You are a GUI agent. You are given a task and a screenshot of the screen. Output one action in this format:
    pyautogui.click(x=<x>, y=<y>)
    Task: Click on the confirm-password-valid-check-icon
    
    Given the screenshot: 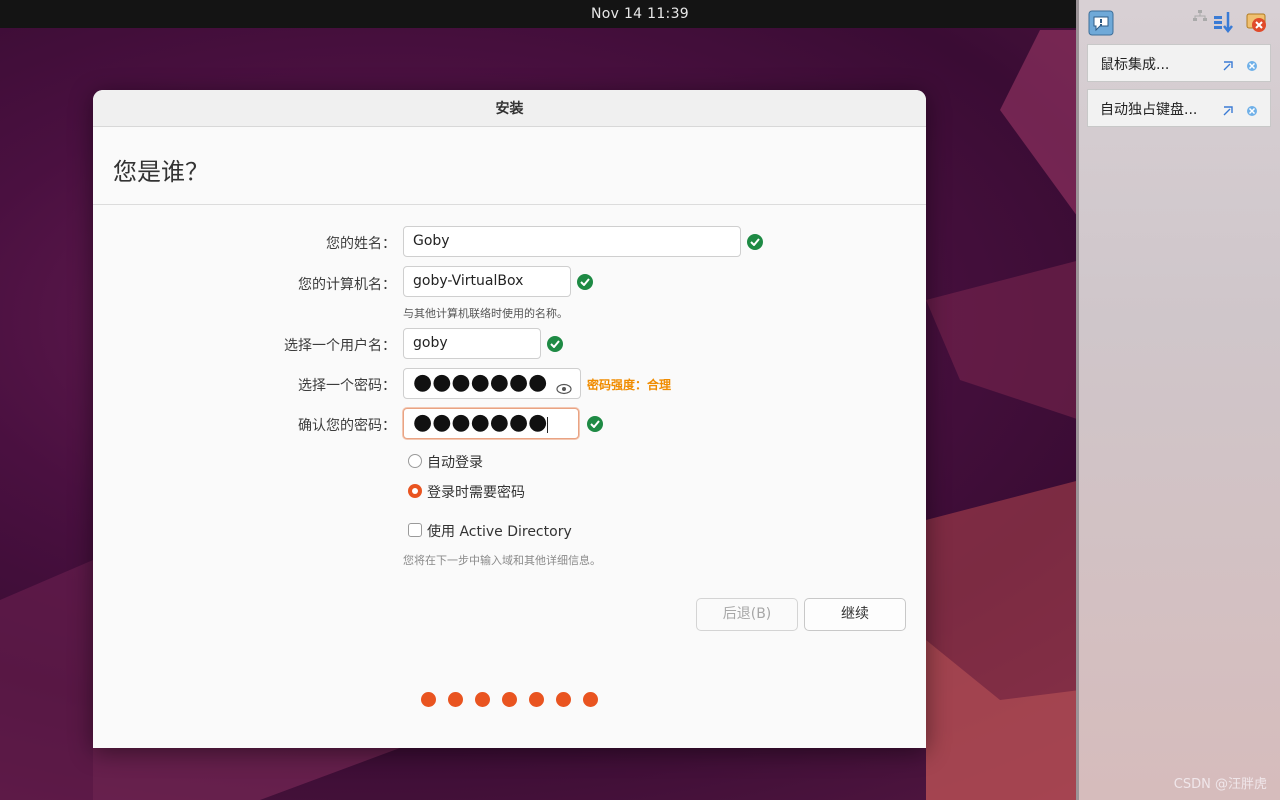 What is the action you would take?
    pyautogui.click(x=595, y=424)
    